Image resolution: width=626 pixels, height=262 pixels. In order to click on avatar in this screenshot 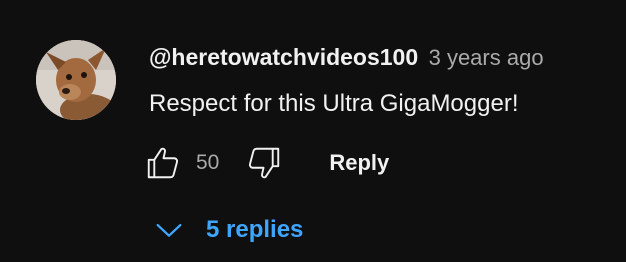, I will do `click(76, 80)`.